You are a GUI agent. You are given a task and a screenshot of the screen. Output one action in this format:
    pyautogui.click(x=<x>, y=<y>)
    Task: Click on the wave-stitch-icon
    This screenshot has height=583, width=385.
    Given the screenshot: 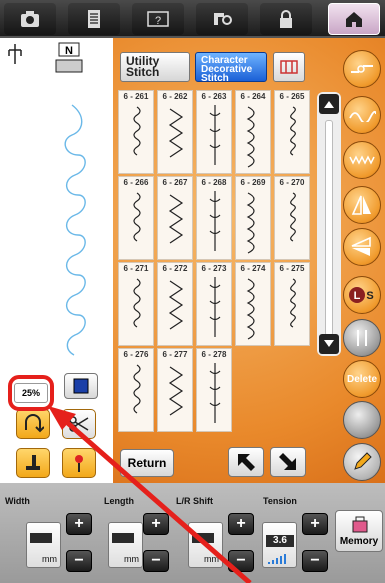 What is the action you would take?
    pyautogui.click(x=362, y=116)
    